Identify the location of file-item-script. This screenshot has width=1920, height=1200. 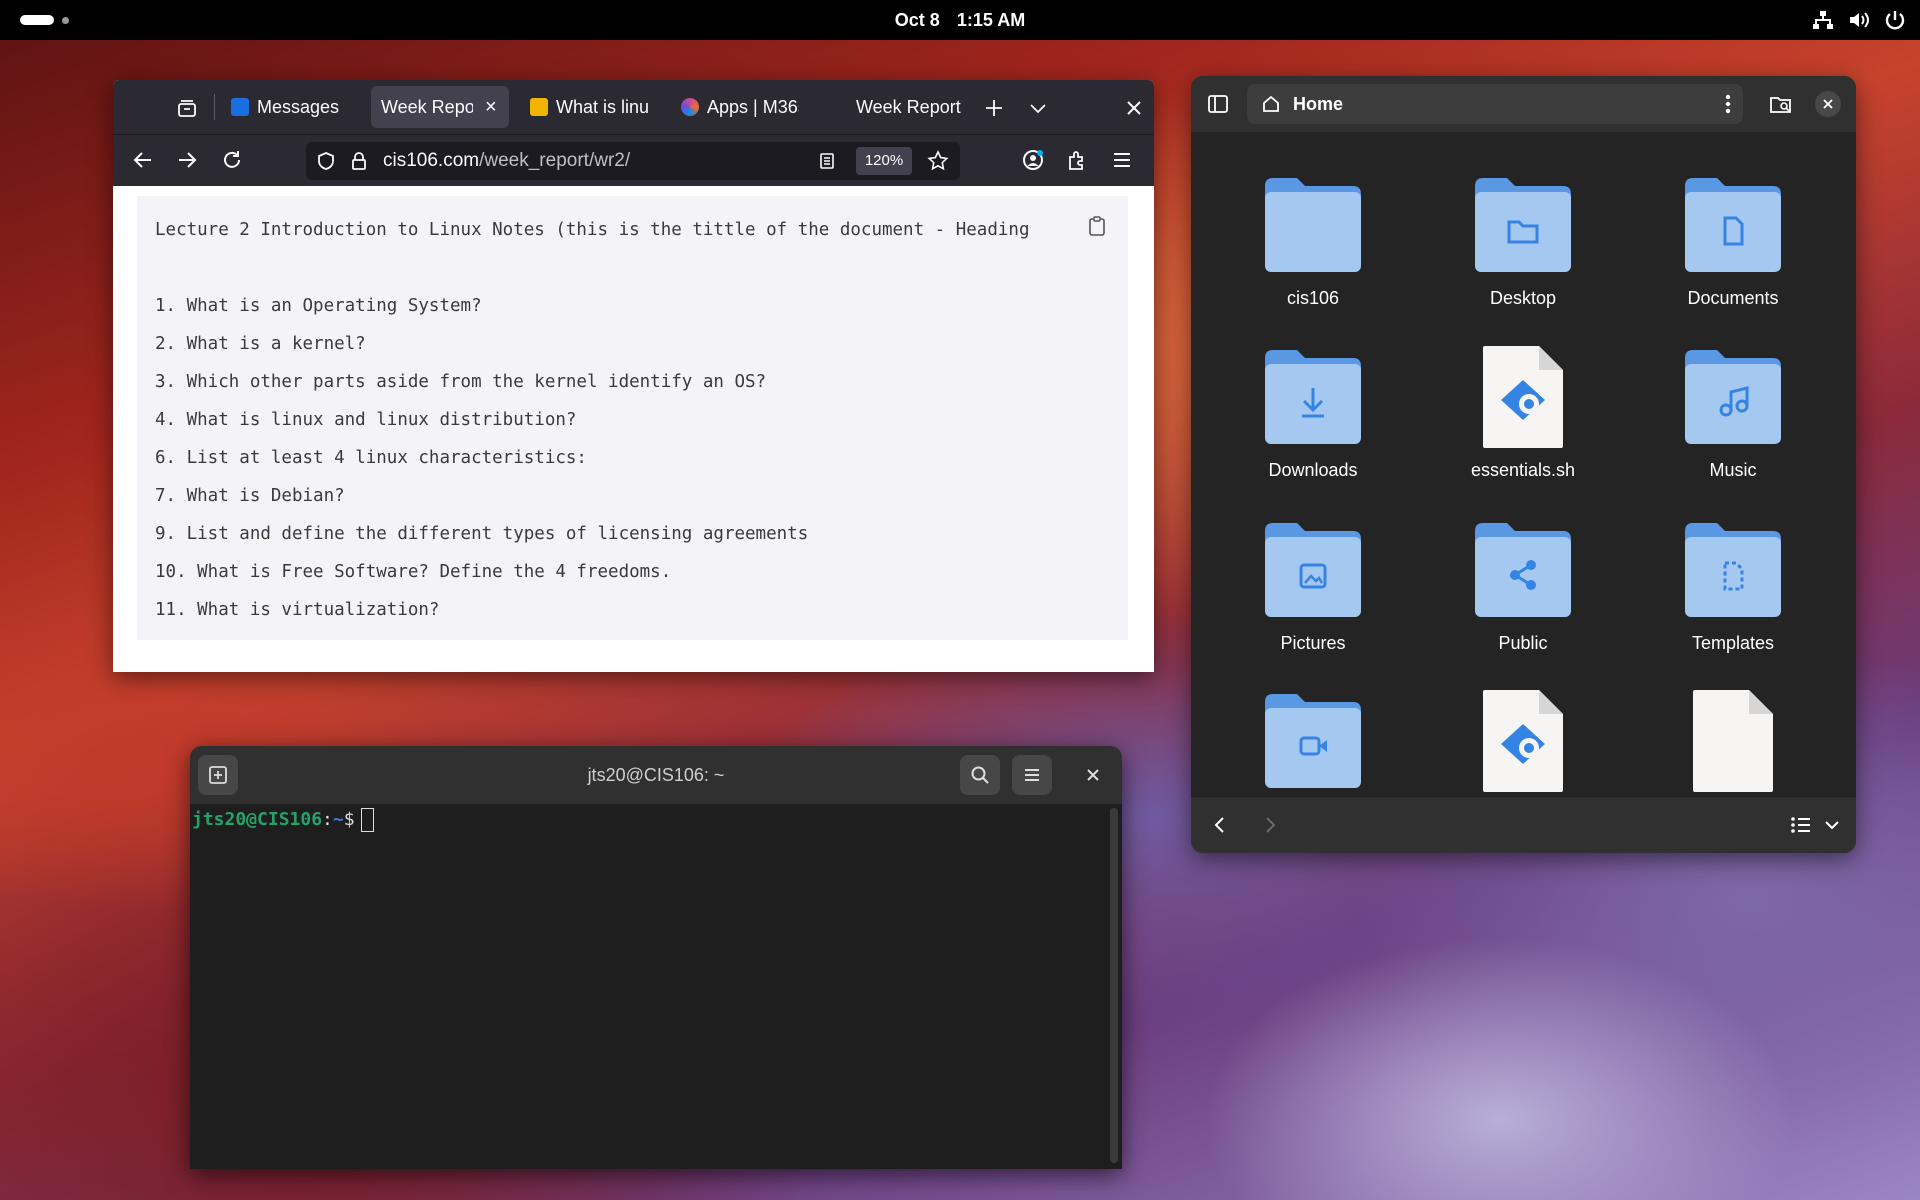
(1523, 740).